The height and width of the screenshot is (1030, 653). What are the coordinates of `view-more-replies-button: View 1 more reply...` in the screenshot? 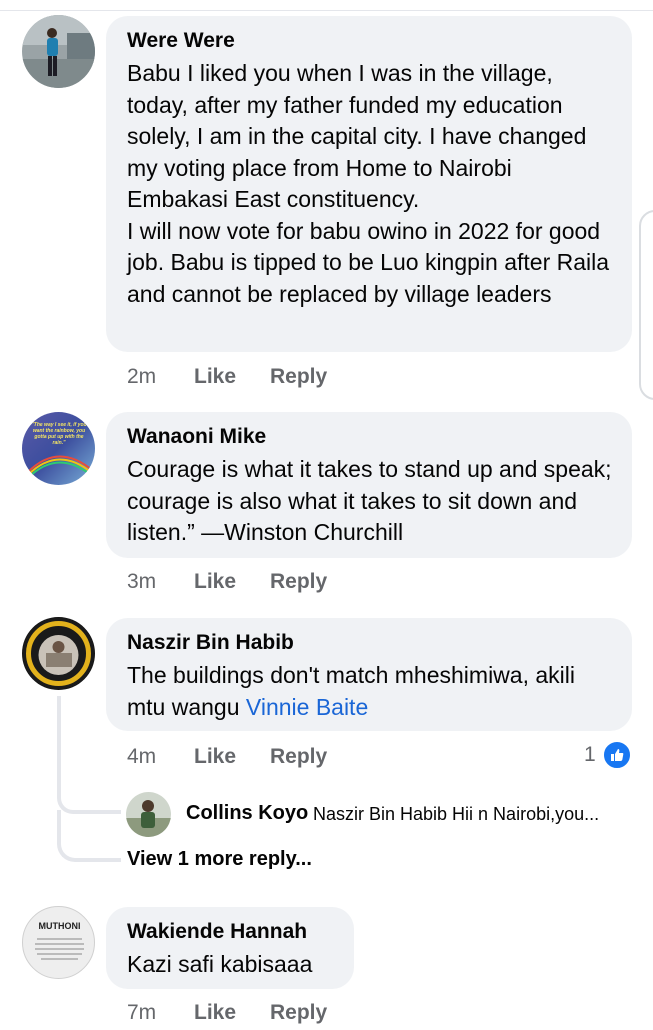 It's located at (219, 859).